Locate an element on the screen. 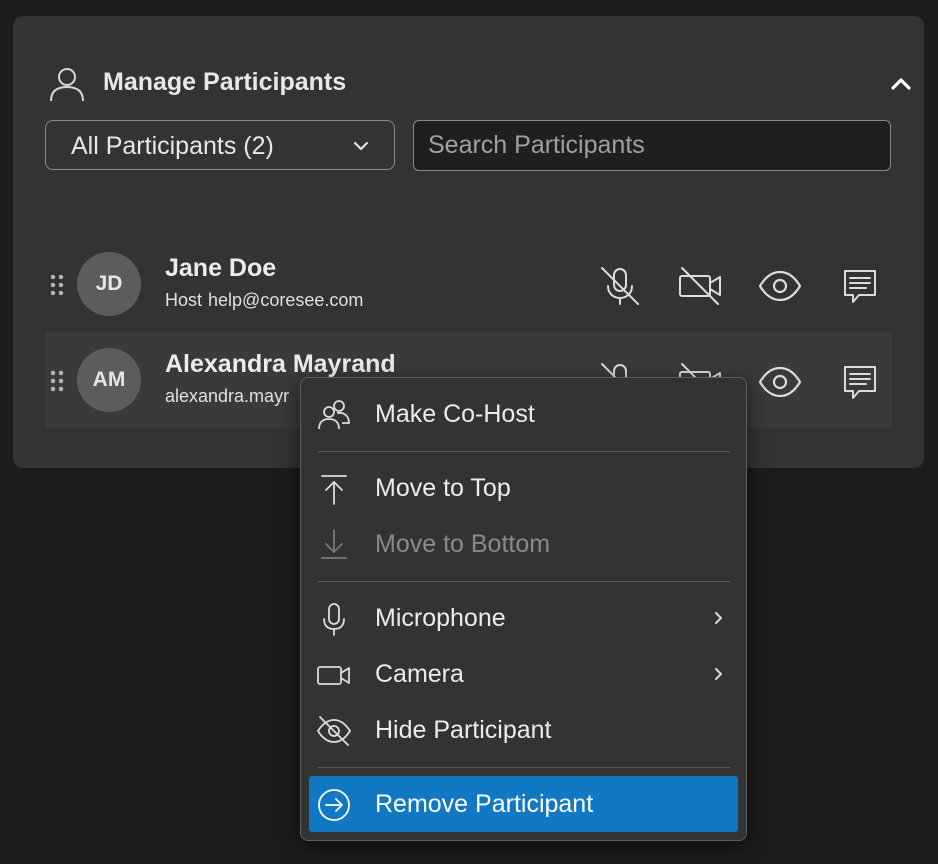 This screenshot has height=864, width=938. menu-item-make-co-host: Make Co-Host is located at coordinates (523, 414).